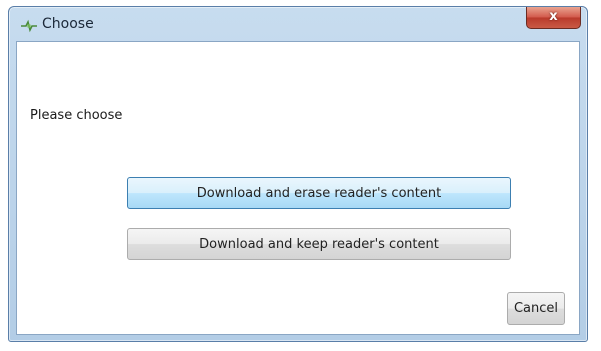  What do you see at coordinates (29, 25) in the screenshot?
I see `app-icon` at bounding box center [29, 25].